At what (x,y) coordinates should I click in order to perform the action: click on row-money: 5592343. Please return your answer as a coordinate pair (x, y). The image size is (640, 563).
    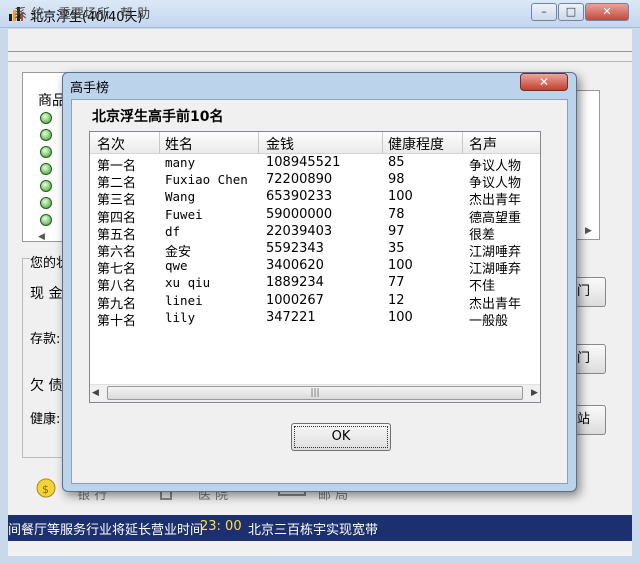
    Looking at the image, I should click on (295, 248).